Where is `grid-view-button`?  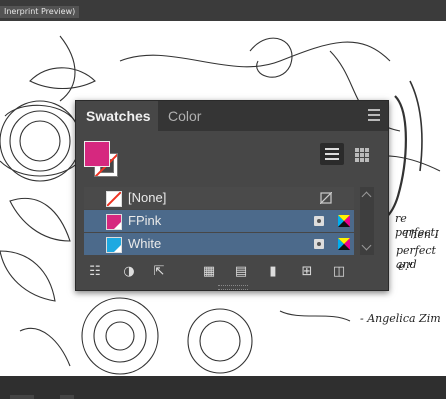 grid-view-button is located at coordinates (362, 154).